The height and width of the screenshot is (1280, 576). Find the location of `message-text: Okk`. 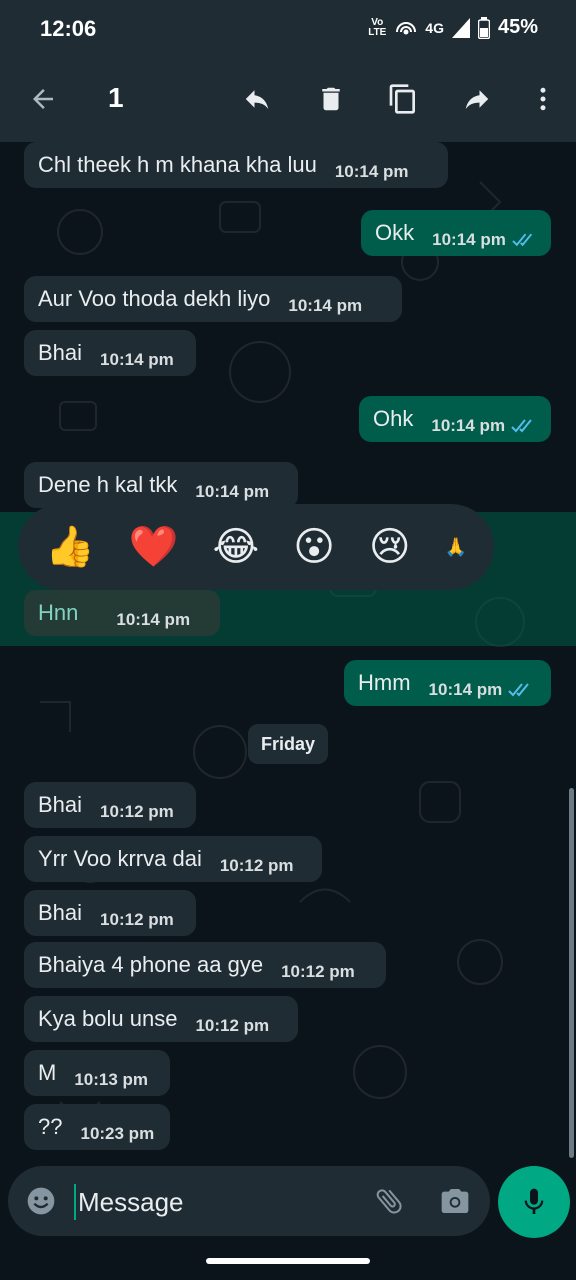

message-text: Okk is located at coordinates (395, 232).